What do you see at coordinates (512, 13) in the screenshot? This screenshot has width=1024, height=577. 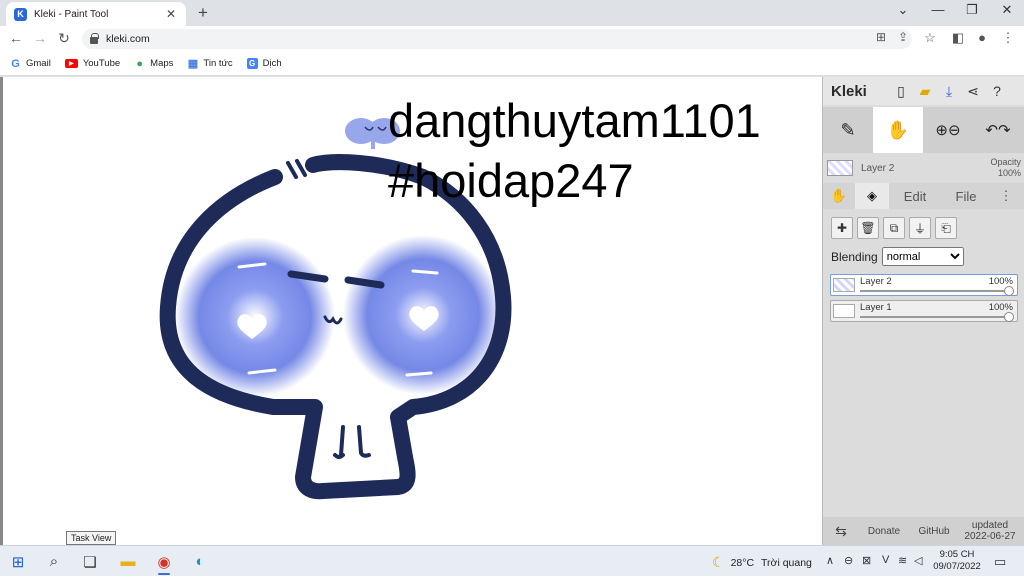 I see `tab-strip: K Kleki - Paint Tool ✕ + ⌄ — ❐ ✕` at bounding box center [512, 13].